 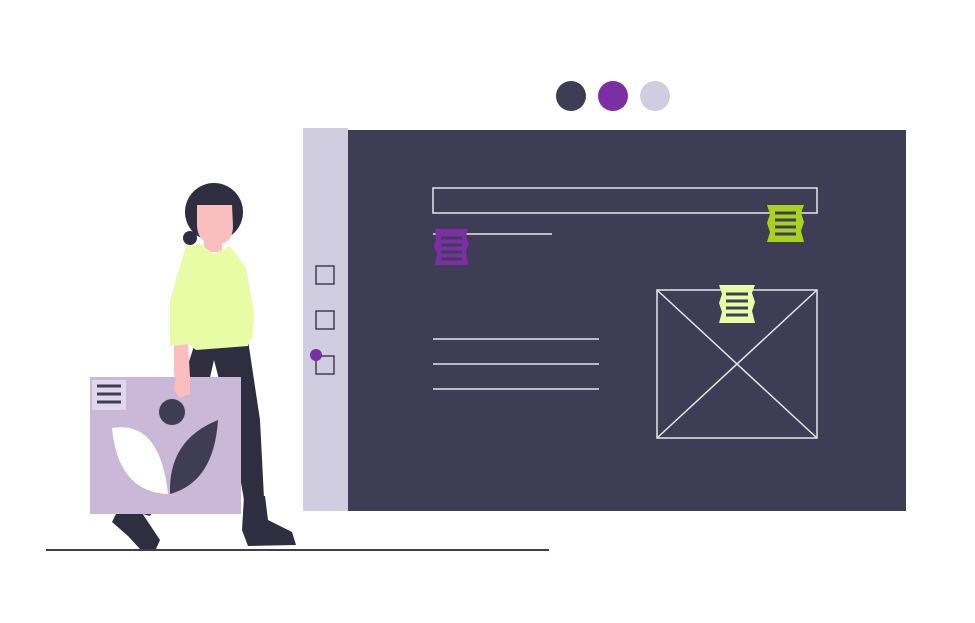 What do you see at coordinates (190, 238) in the screenshot?
I see `hair-bun` at bounding box center [190, 238].